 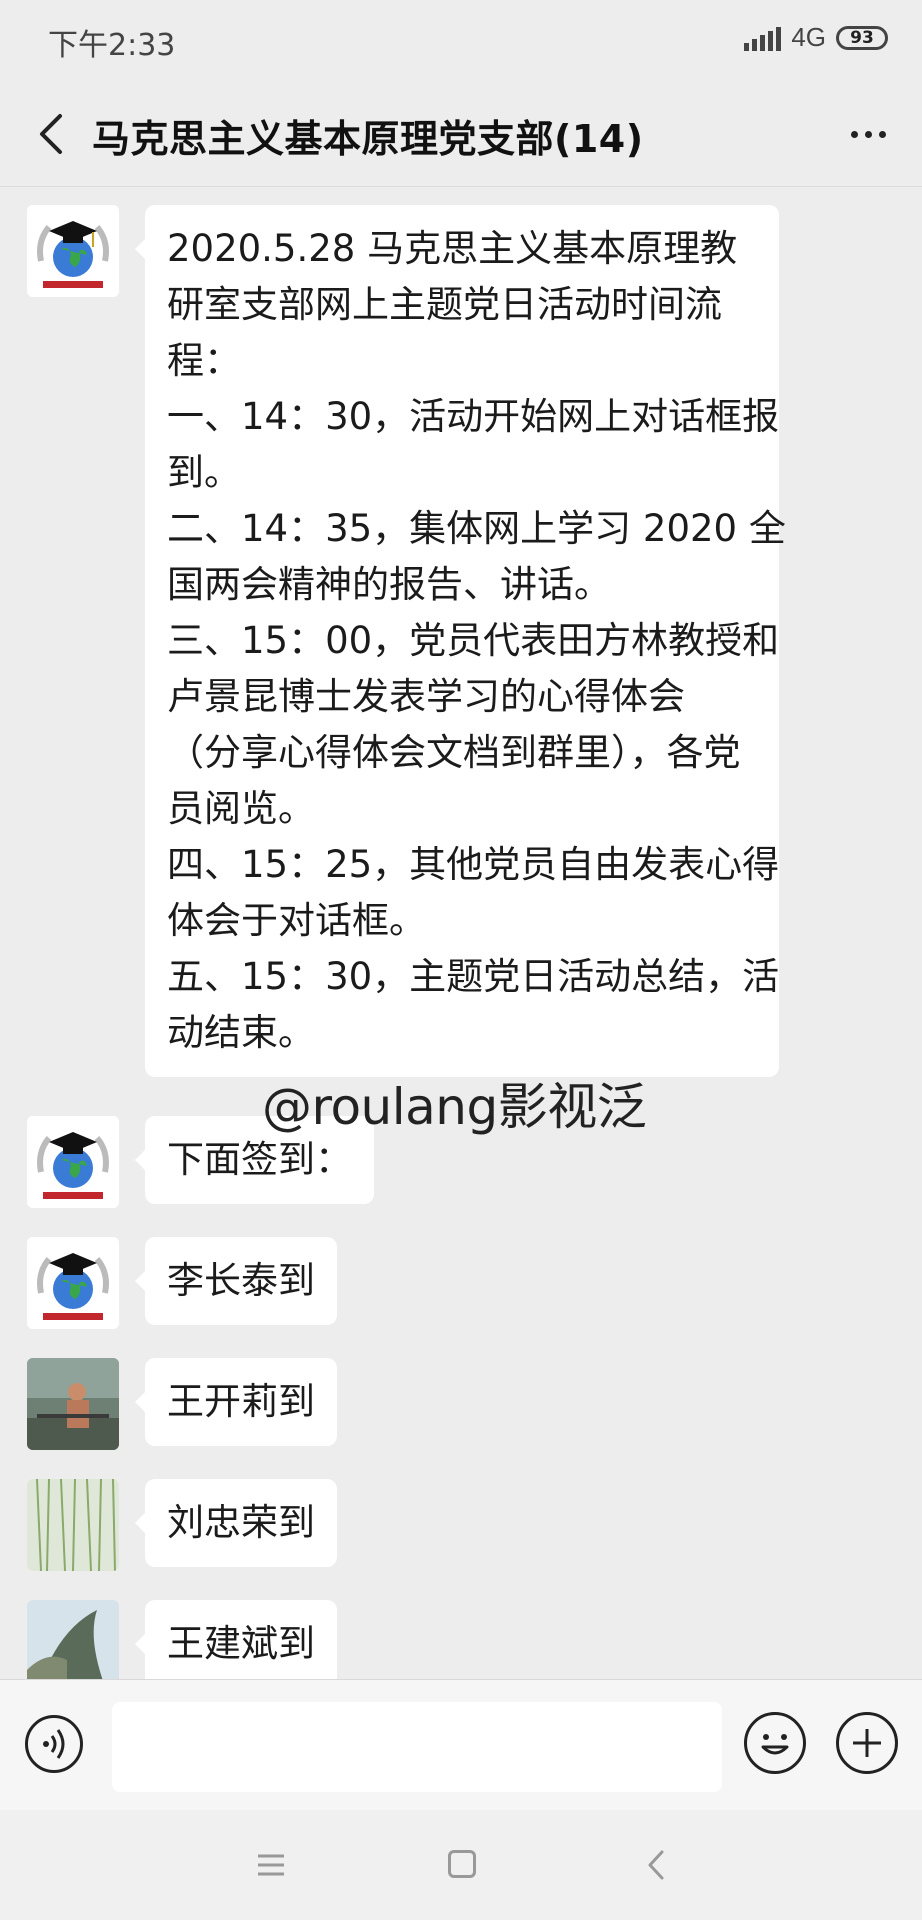 I want to click on emoji-button, so click(x=775, y=1743).